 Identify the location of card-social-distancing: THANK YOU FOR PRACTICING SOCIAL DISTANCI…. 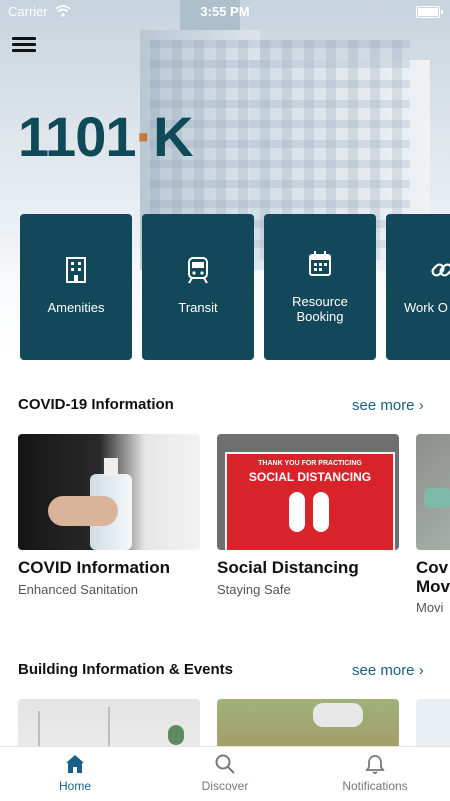
(308, 515).